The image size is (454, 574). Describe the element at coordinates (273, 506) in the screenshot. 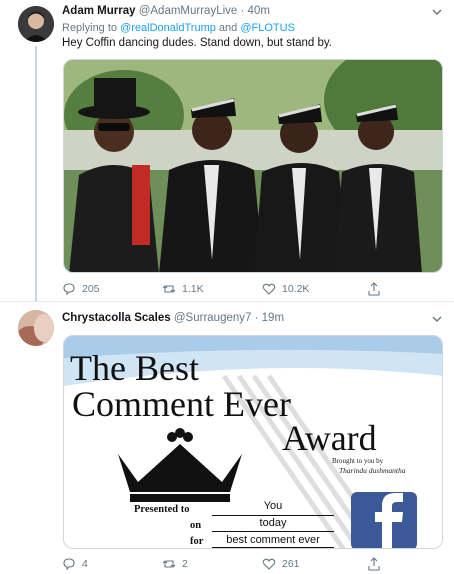

I see `presented-to-value: You` at that location.